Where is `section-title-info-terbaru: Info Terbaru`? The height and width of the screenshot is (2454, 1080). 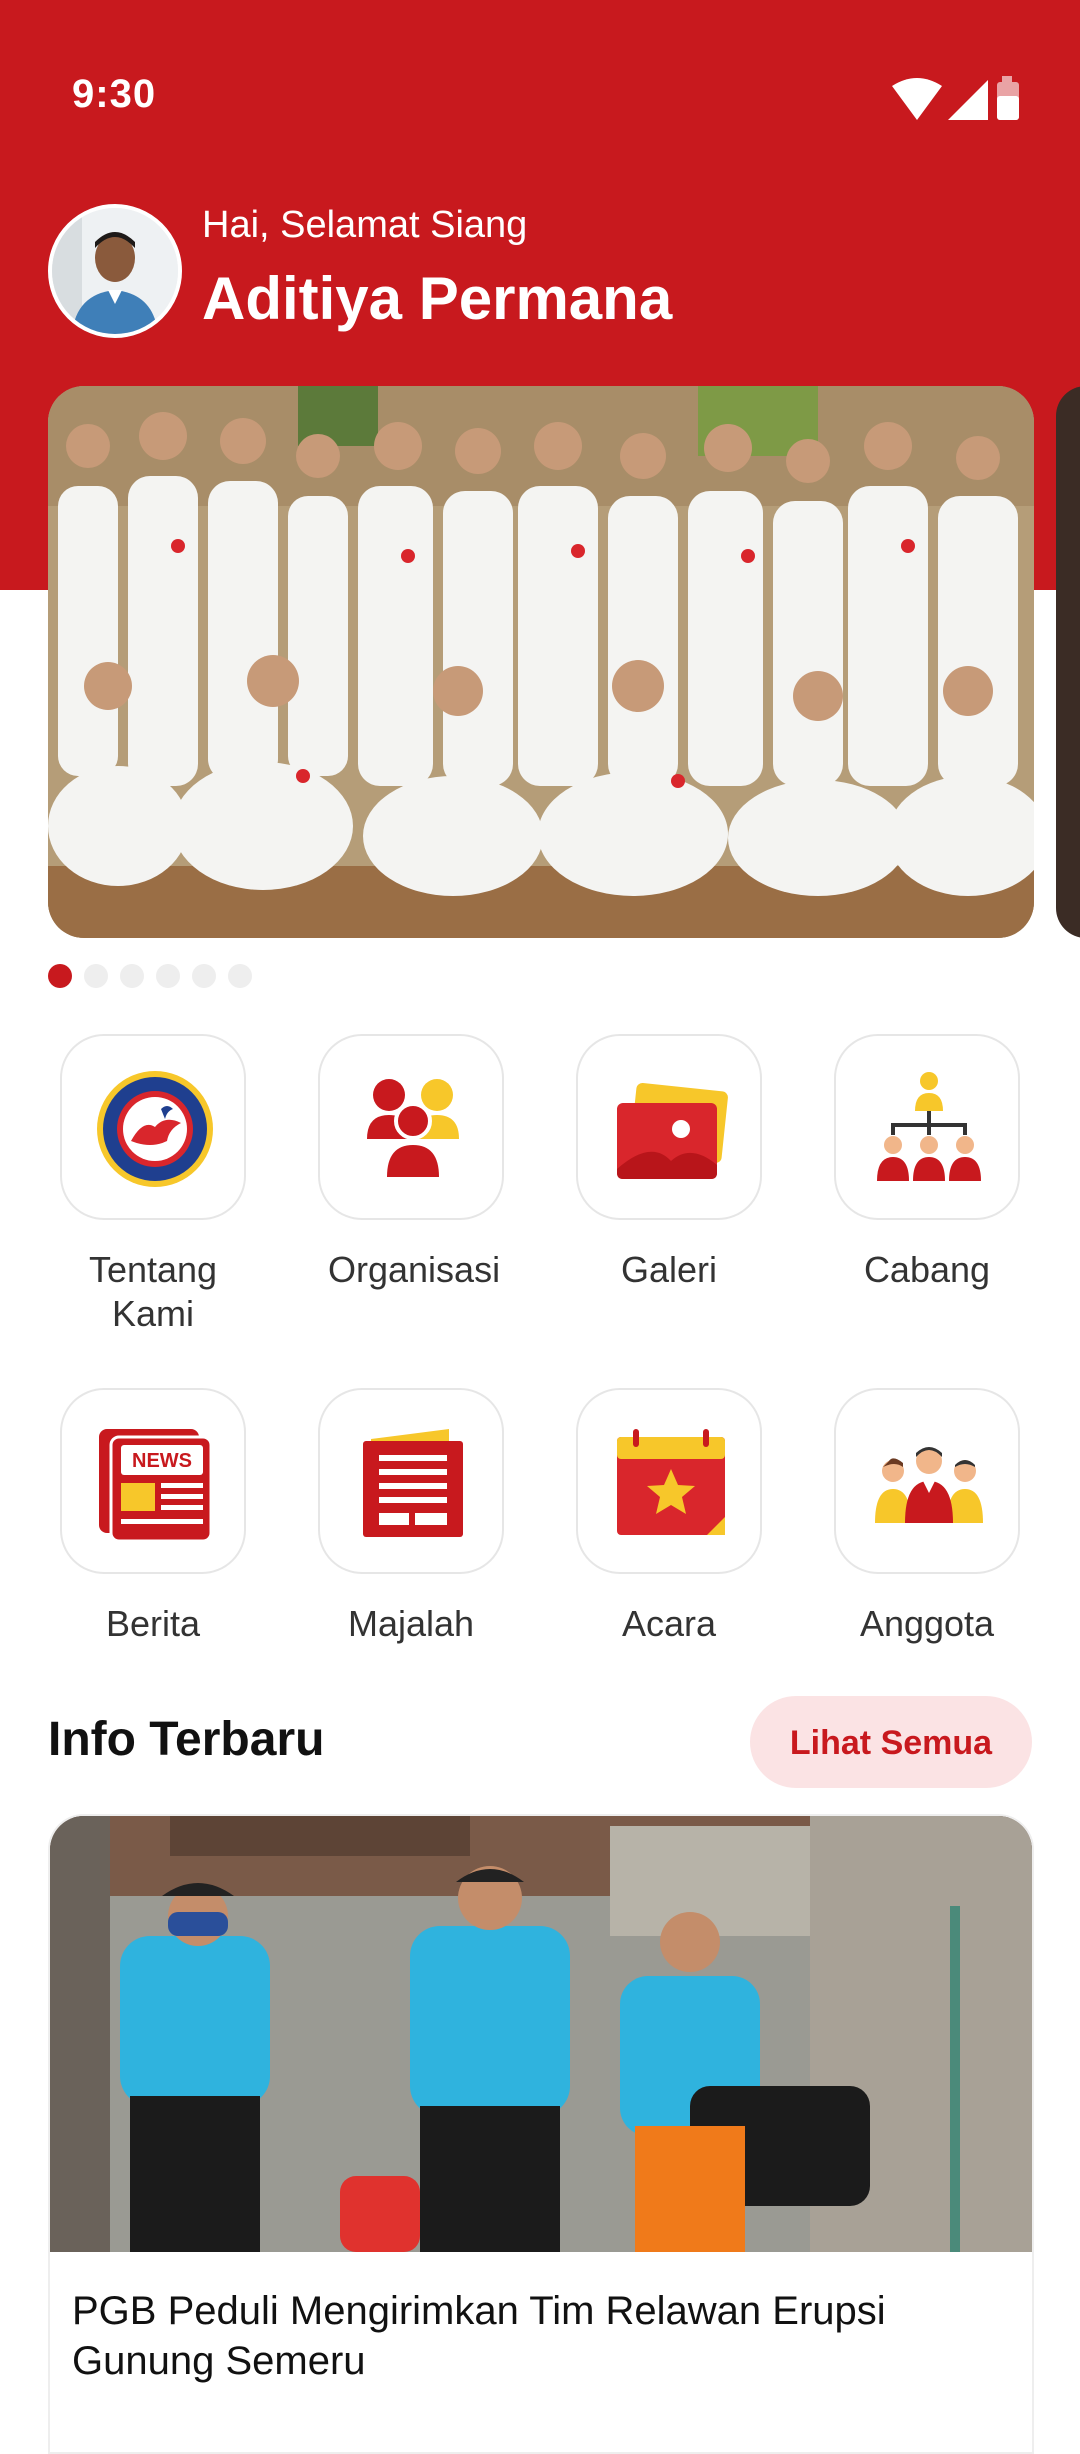
section-title-info-terbaru: Info Terbaru is located at coordinates (186, 1739).